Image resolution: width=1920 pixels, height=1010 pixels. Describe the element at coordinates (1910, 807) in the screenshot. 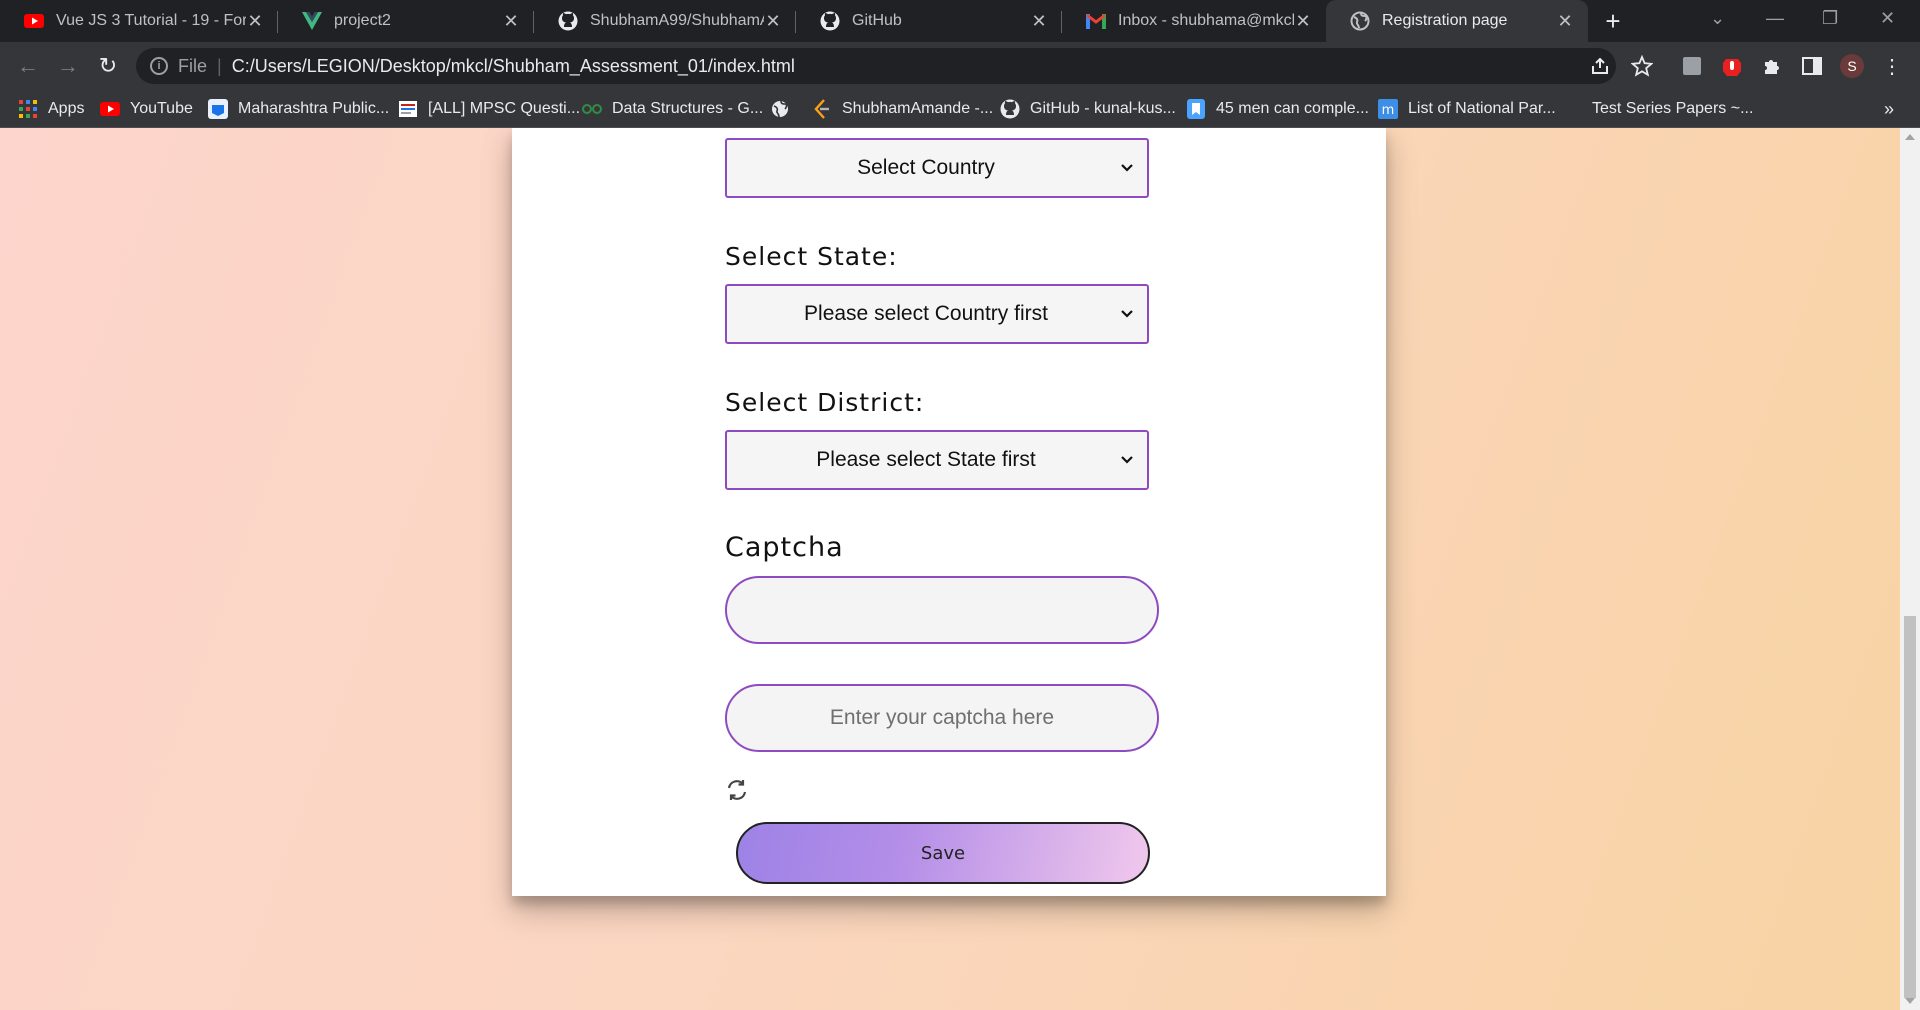

I see `scroll-thumb` at that location.